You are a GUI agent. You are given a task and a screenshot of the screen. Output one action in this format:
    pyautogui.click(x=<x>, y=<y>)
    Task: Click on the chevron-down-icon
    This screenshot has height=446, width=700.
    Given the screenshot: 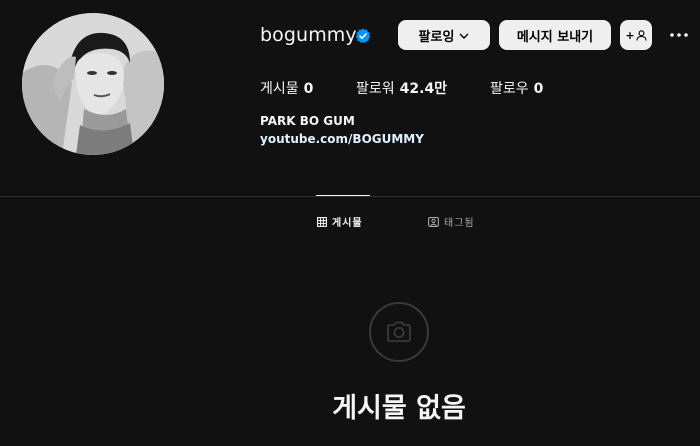 What is the action you would take?
    pyautogui.click(x=464, y=35)
    